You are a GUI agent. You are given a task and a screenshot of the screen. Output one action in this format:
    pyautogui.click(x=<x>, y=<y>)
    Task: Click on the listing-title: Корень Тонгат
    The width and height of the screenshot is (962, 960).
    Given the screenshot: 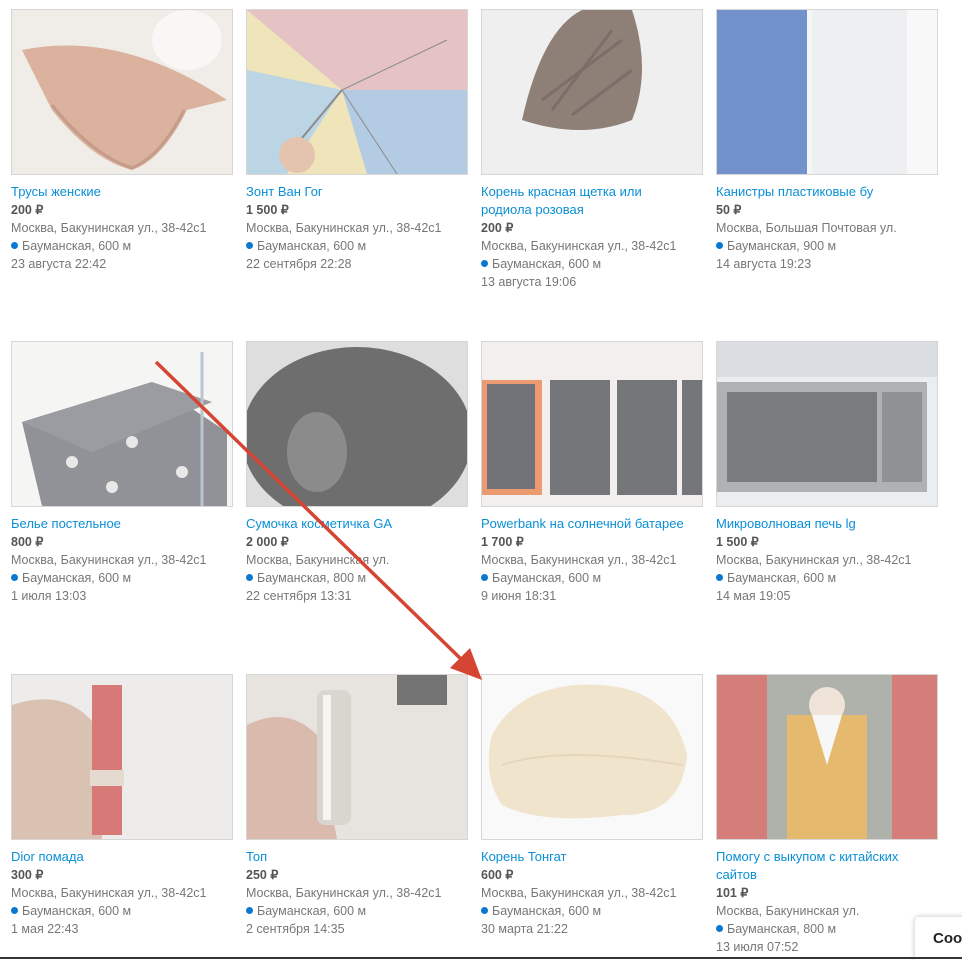 What is the action you would take?
    pyautogui.click(x=586, y=857)
    